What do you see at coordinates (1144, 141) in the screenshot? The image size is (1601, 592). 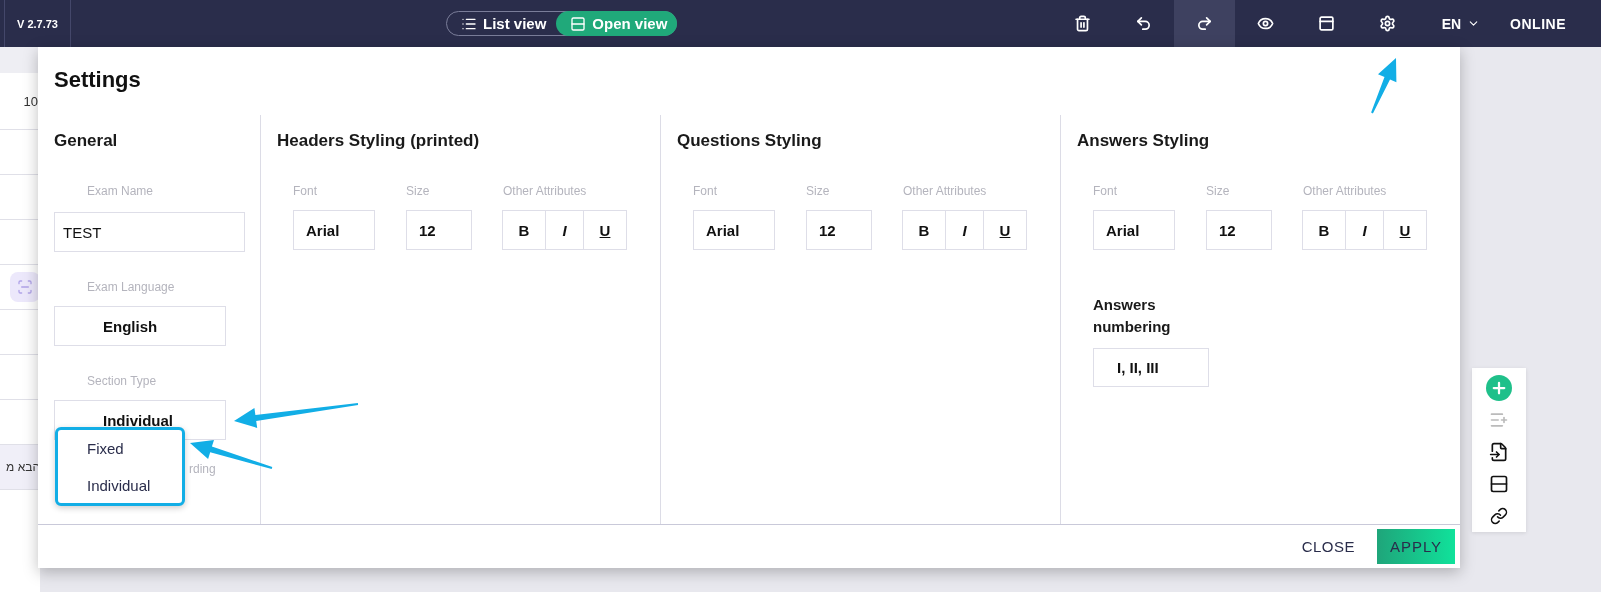 I see `section-title: Answers Styling` at bounding box center [1144, 141].